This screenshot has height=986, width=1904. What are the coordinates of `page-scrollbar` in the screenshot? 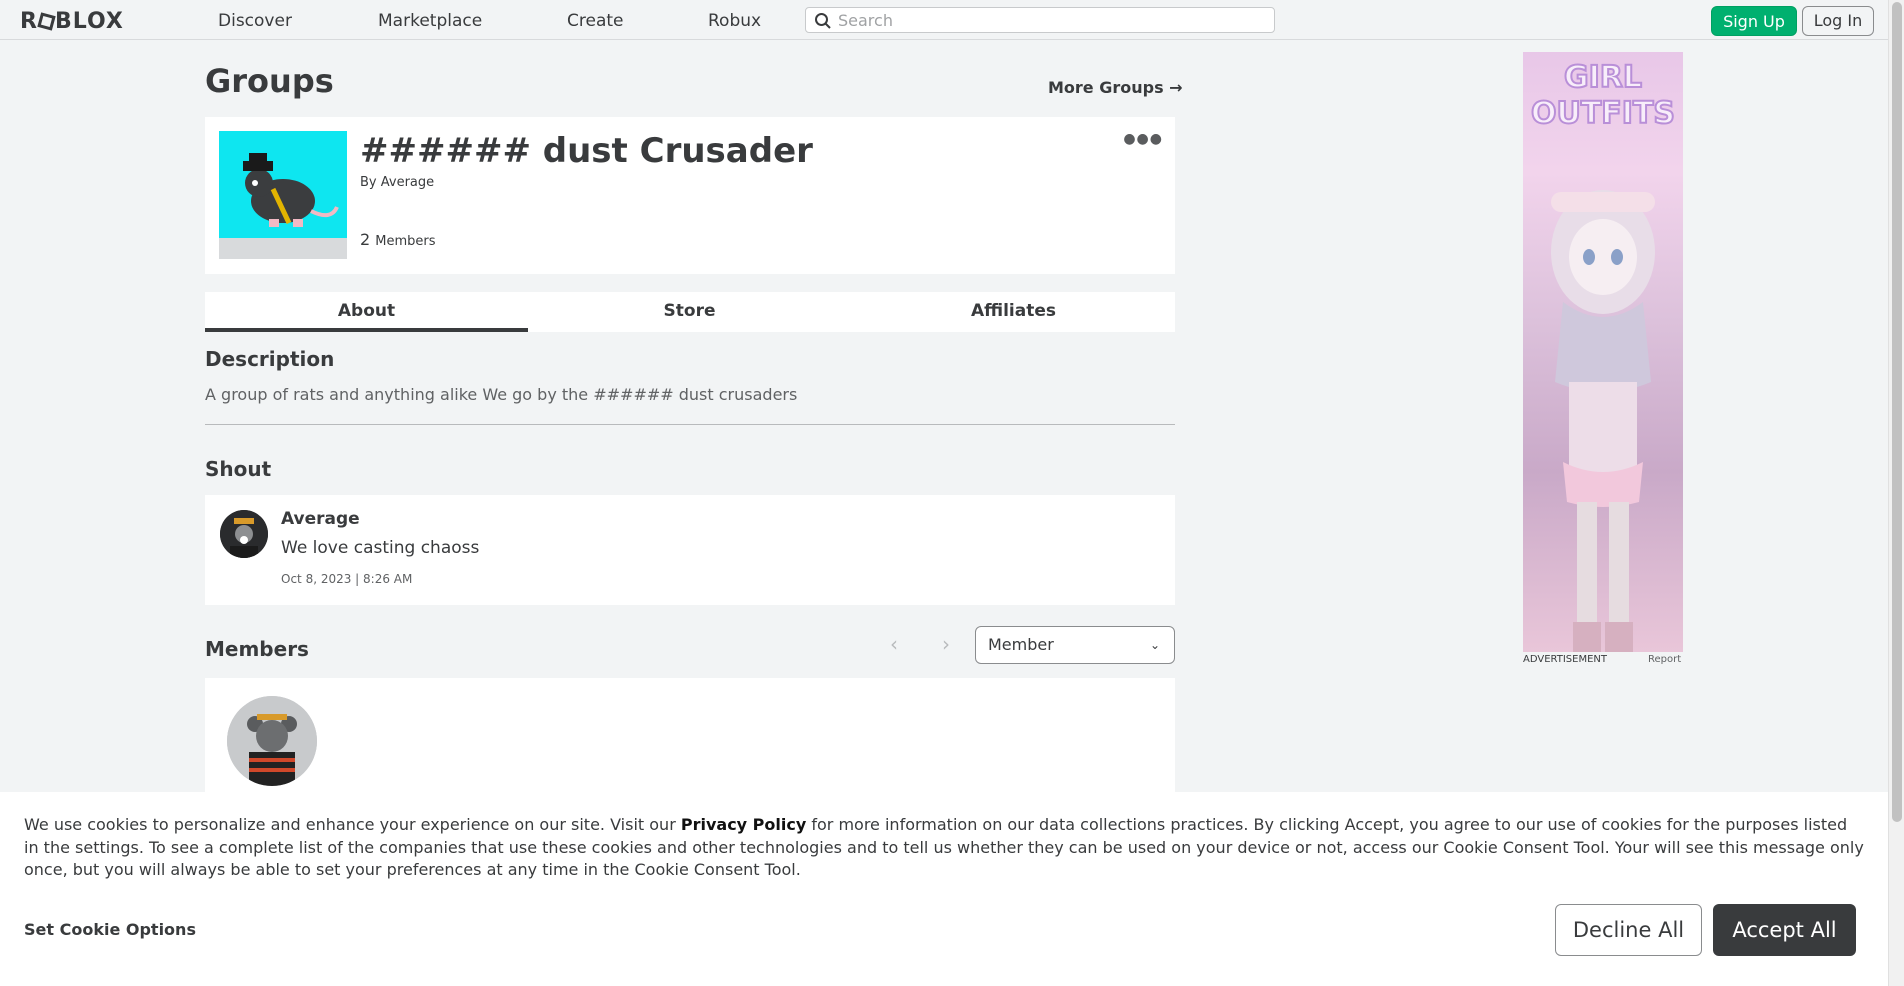 It's located at (1896, 493).